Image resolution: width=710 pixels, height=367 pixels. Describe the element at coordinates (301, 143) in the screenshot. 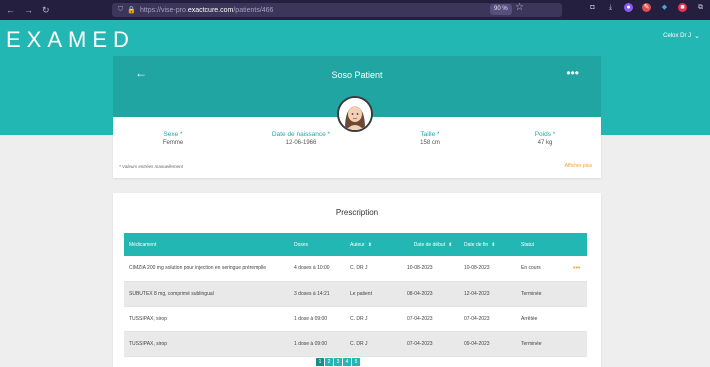

I see `field-value: 12-06-1966` at that location.